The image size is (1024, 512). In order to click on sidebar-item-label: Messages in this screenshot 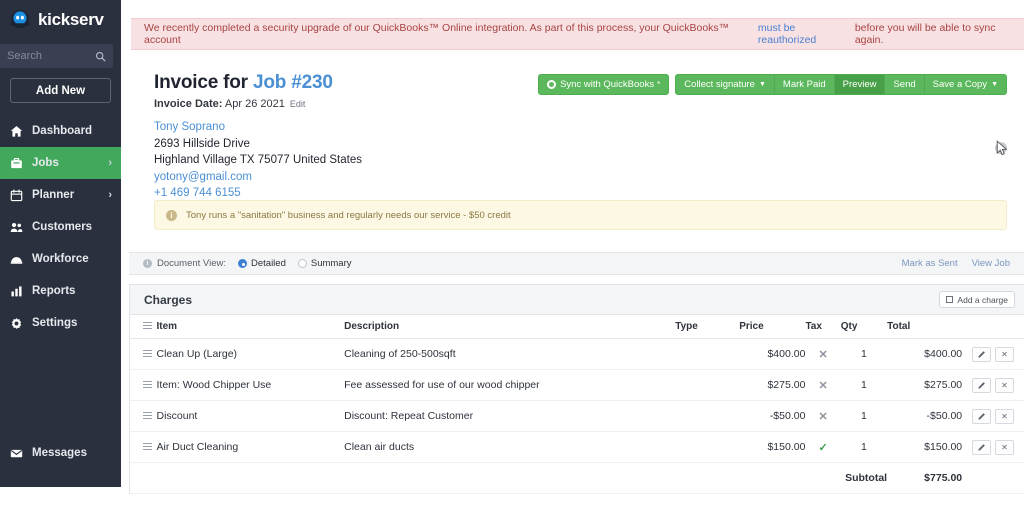, I will do `click(59, 453)`.